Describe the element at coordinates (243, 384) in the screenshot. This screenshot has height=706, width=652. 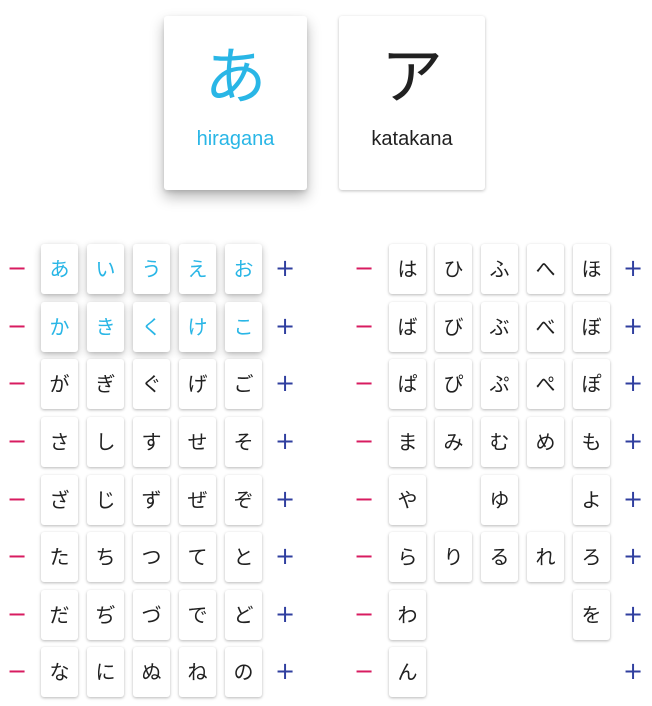
I see `kana-cell: ご` at that location.